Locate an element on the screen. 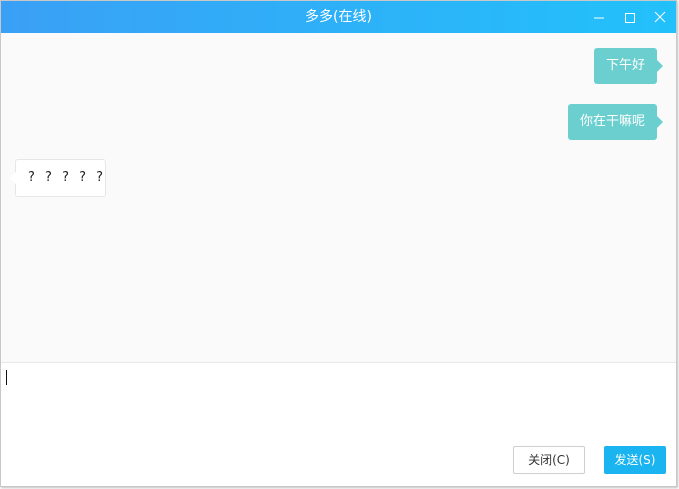 The width and height of the screenshot is (679, 489). message-input-area is located at coordinates (338, 399).